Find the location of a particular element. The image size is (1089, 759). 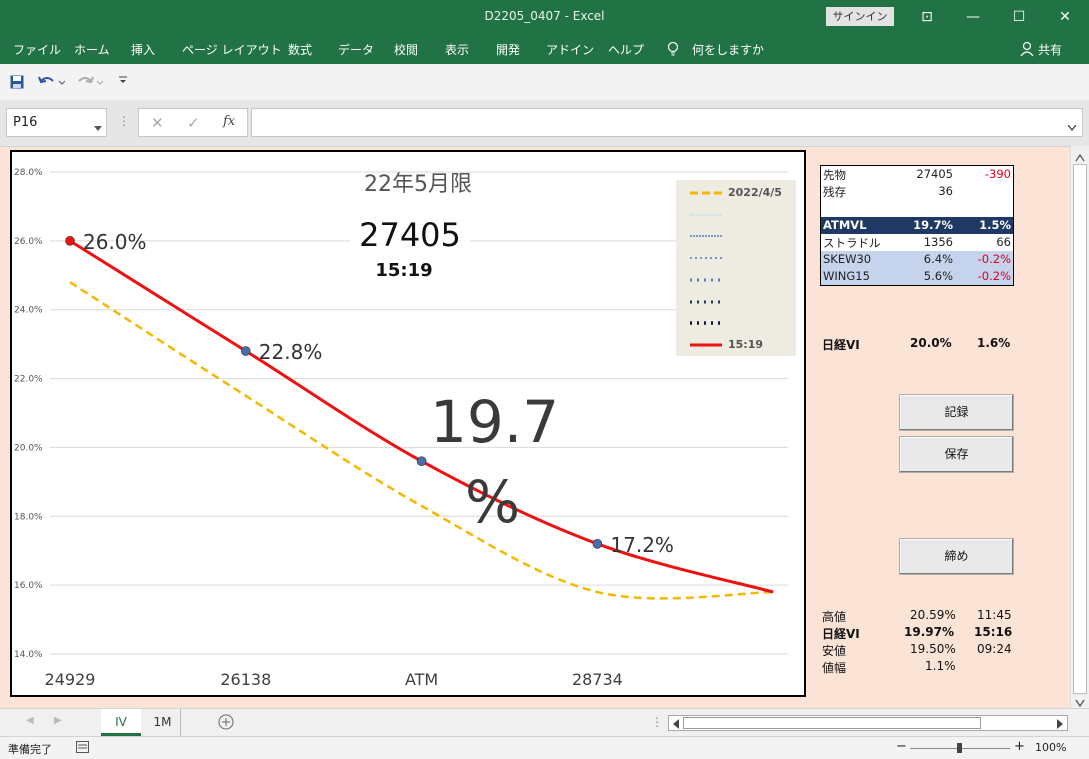

legend-label: 15:19 is located at coordinates (746, 344).